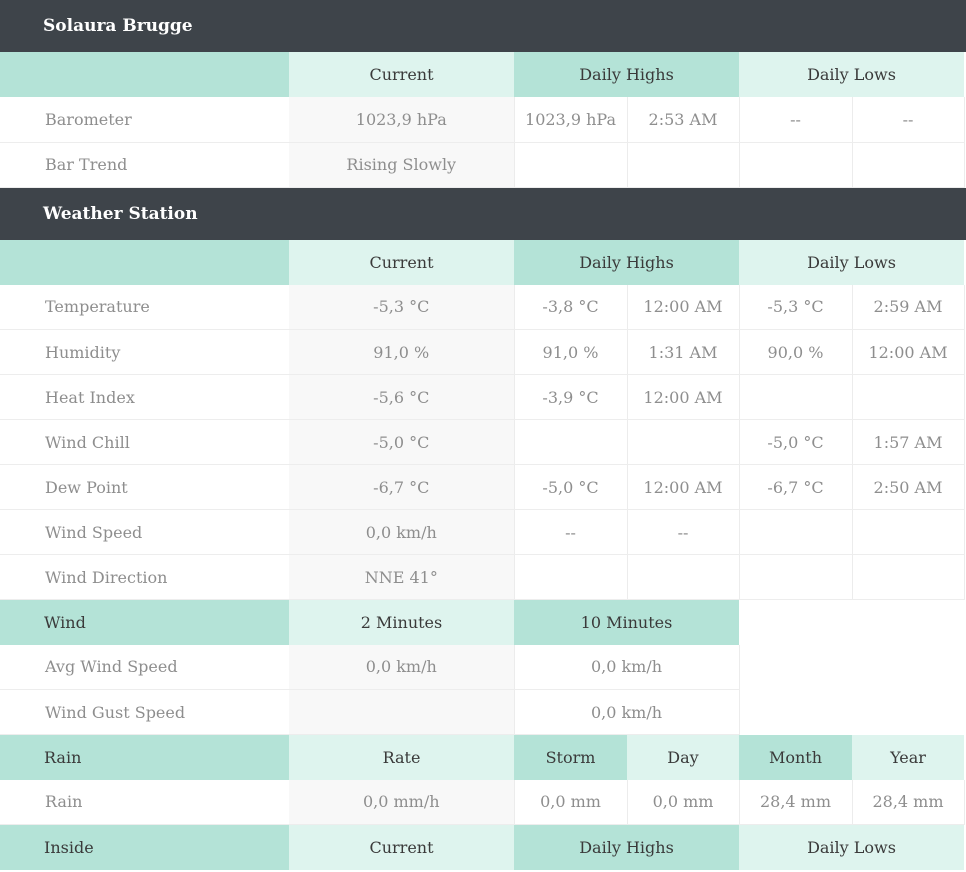 The width and height of the screenshot is (966, 872). I want to click on table-row: Wind Speed 0,0 km/h -- --, so click(482, 532).